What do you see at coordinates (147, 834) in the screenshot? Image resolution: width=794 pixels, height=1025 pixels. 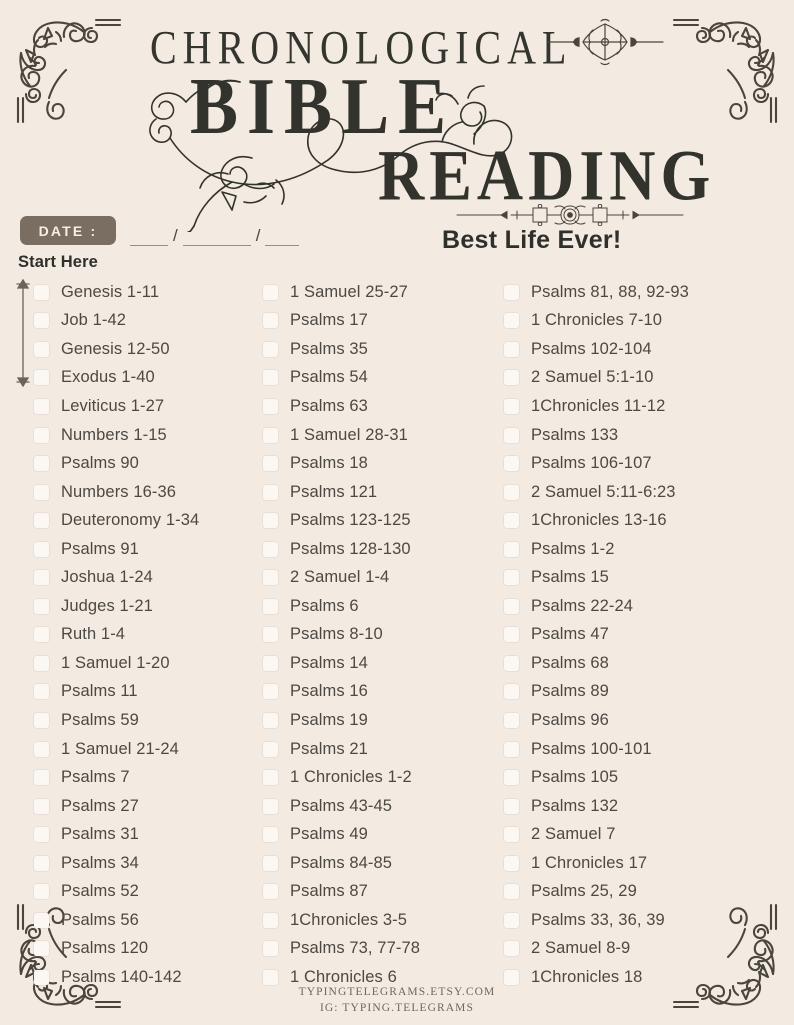 I see `reading-row: Psalms 31` at bounding box center [147, 834].